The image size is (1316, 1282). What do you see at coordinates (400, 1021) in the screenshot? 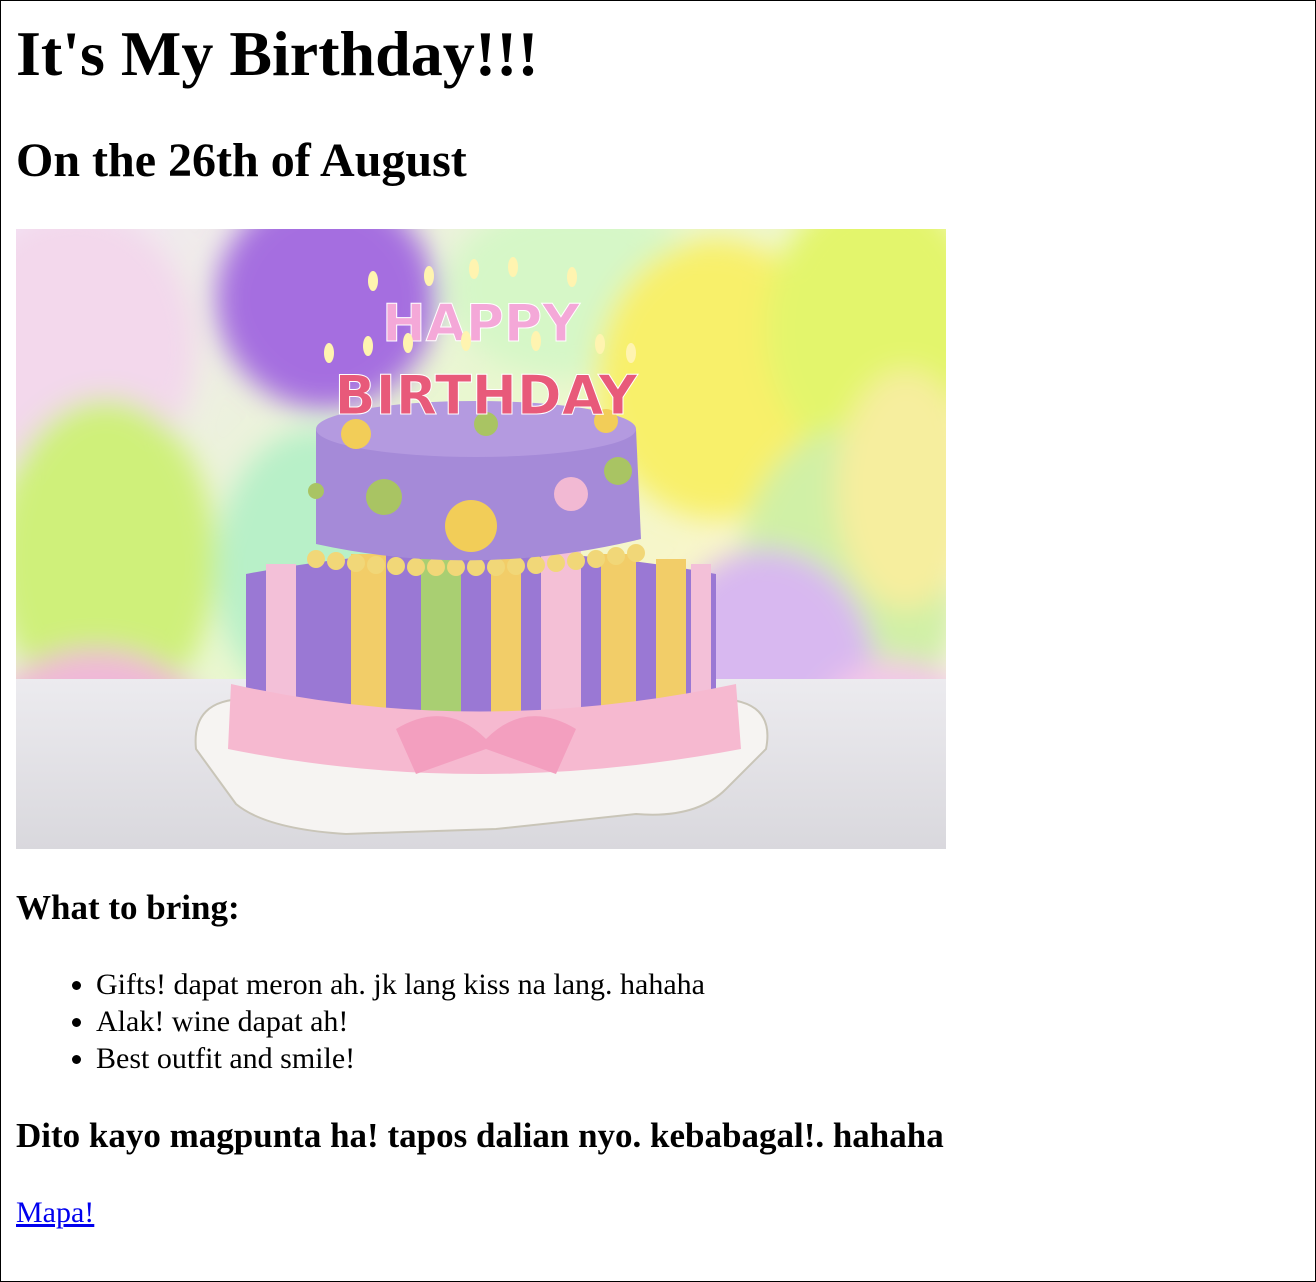
I see `list-item: Alak! wine dapat ah!` at bounding box center [400, 1021].